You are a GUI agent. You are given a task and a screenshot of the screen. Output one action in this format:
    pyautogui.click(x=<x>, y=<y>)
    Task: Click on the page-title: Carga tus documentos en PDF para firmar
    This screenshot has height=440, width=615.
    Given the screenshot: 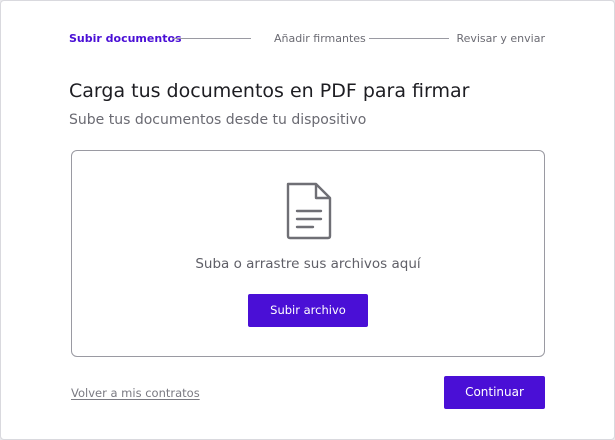 What is the action you would take?
    pyautogui.click(x=269, y=91)
    